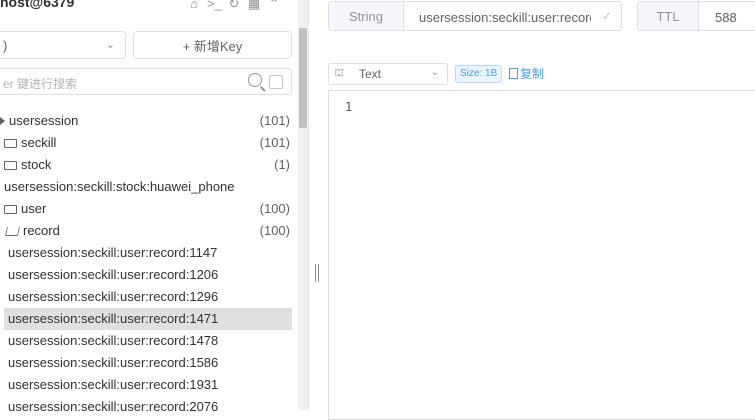 The image size is (755, 420). Describe the element at coordinates (5, 45) in the screenshot. I see `db-select-value: )` at that location.